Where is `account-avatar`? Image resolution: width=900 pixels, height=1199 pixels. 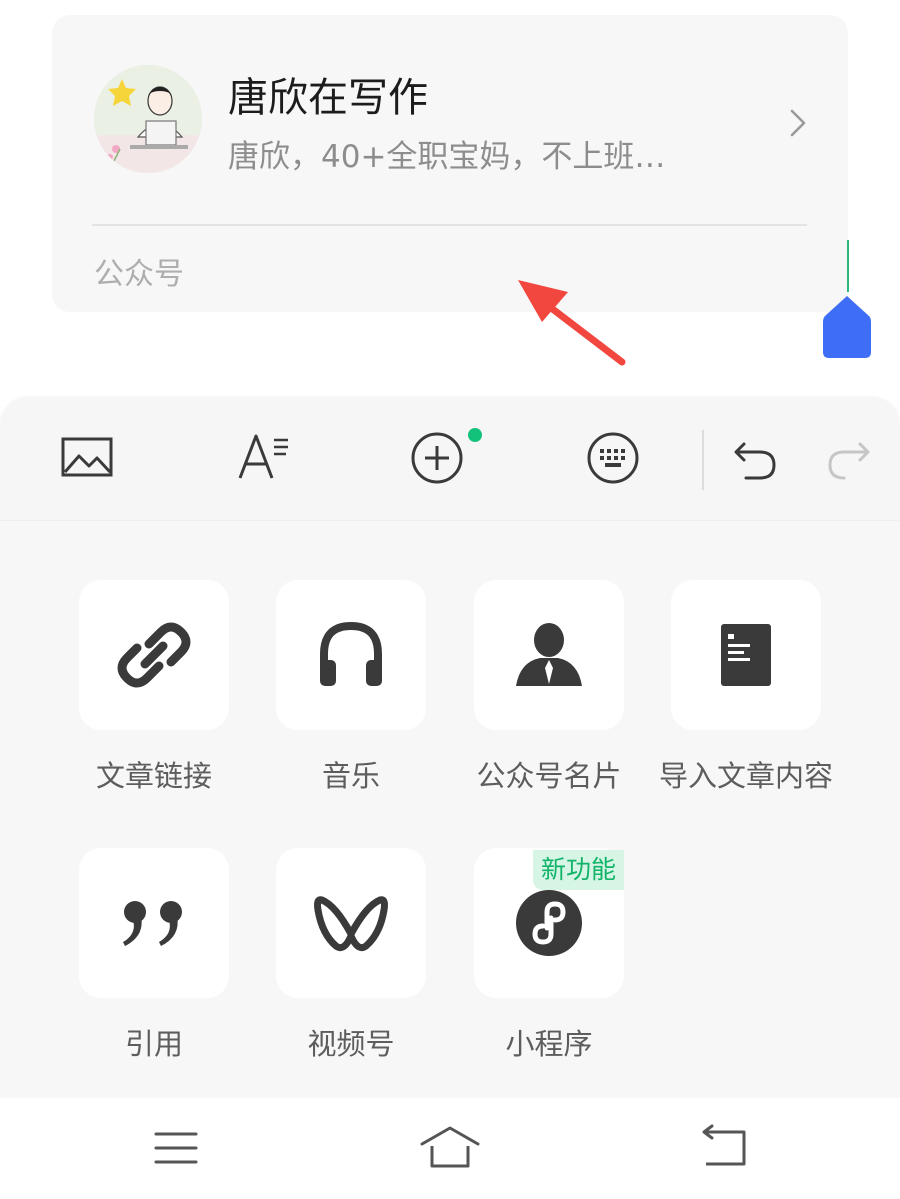
account-avatar is located at coordinates (148, 119).